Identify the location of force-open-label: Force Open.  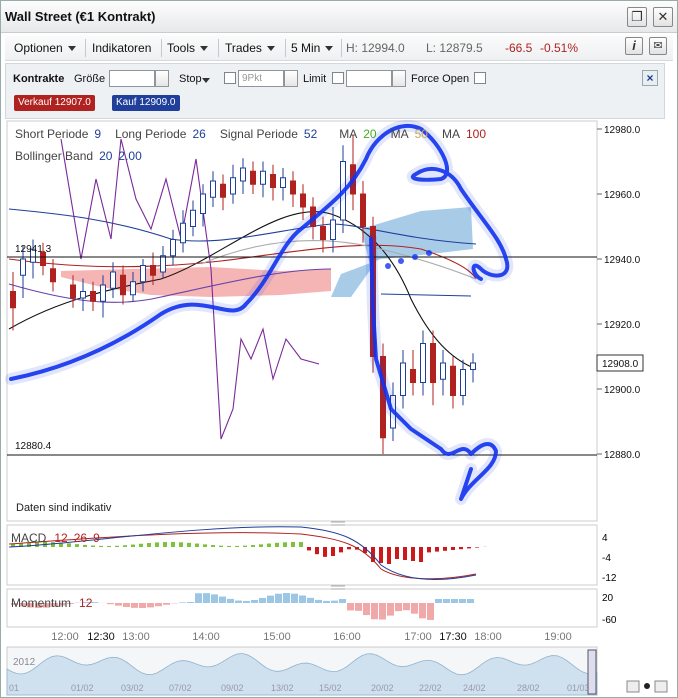
(440, 79).